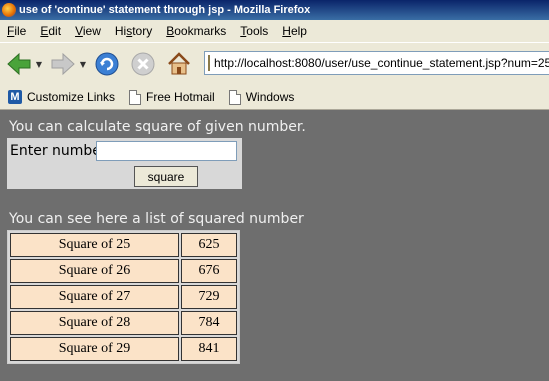 Image resolution: width=549 pixels, height=381 pixels. I want to click on row-value: 625, so click(209, 245).